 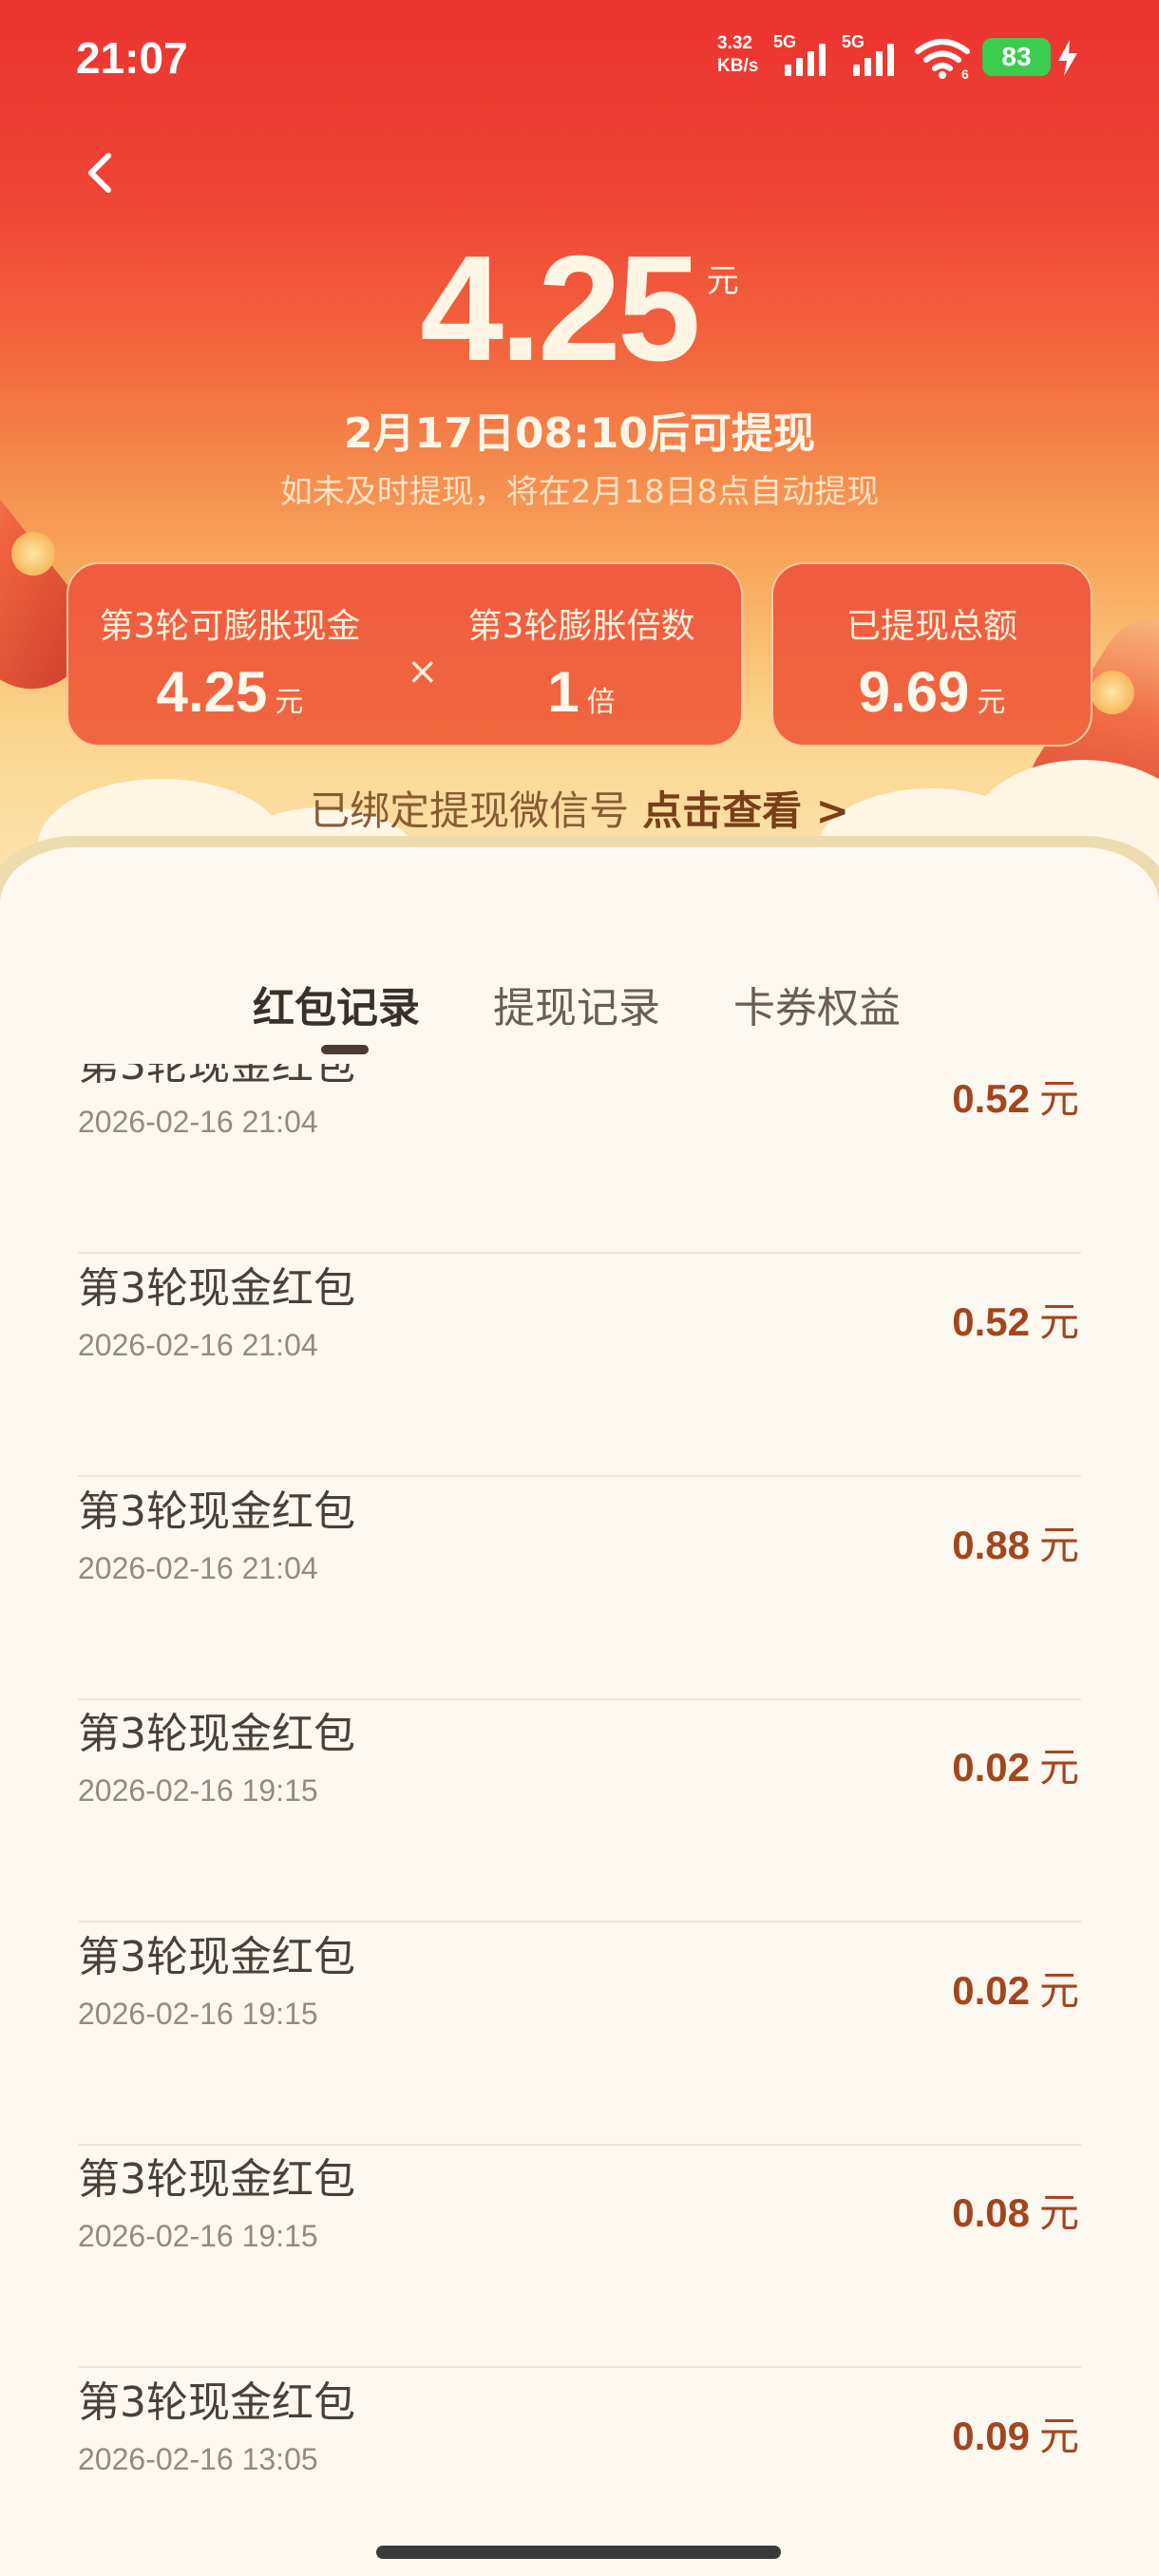 What do you see at coordinates (33, 554) in the screenshot?
I see `coin-decoration-left` at bounding box center [33, 554].